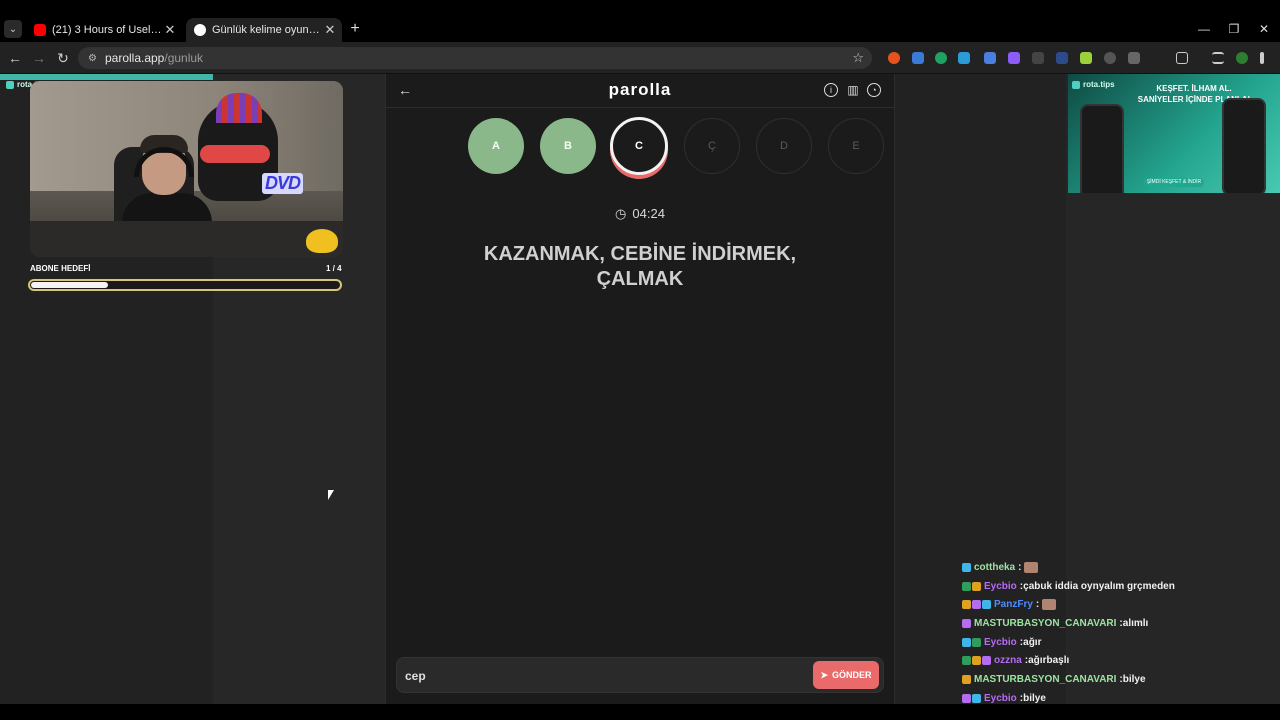  What do you see at coordinates (239, 108) in the screenshot?
I see `cam-mask-spikes` at bounding box center [239, 108].